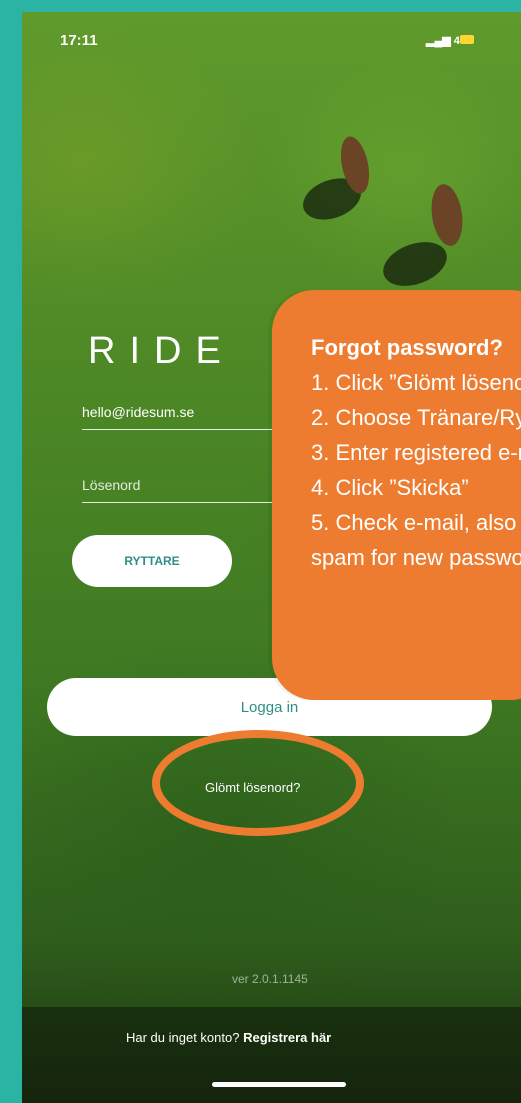 The height and width of the screenshot is (1103, 521). I want to click on home-indicator, so click(279, 1084).